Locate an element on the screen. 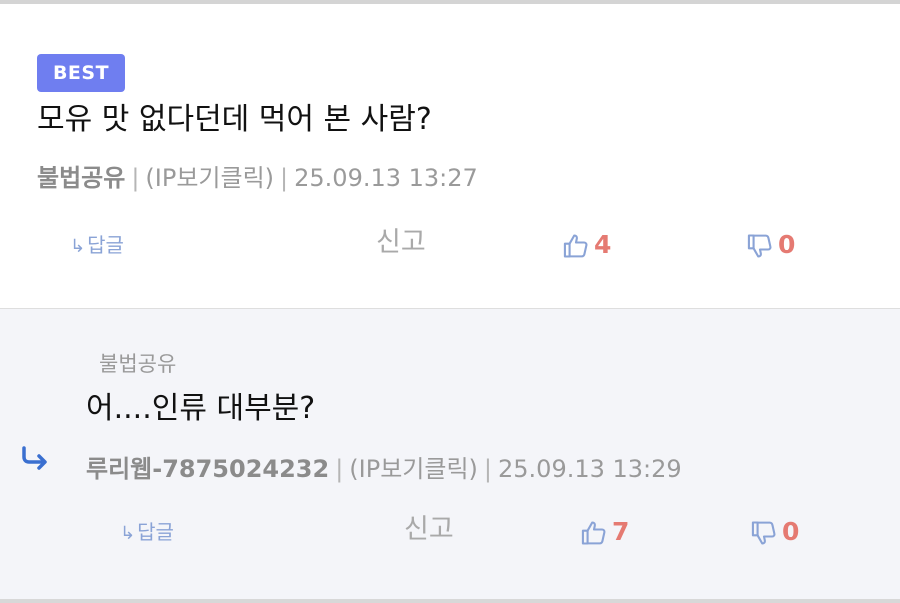 The height and width of the screenshot is (603, 900). like-count: 4 is located at coordinates (603, 244).